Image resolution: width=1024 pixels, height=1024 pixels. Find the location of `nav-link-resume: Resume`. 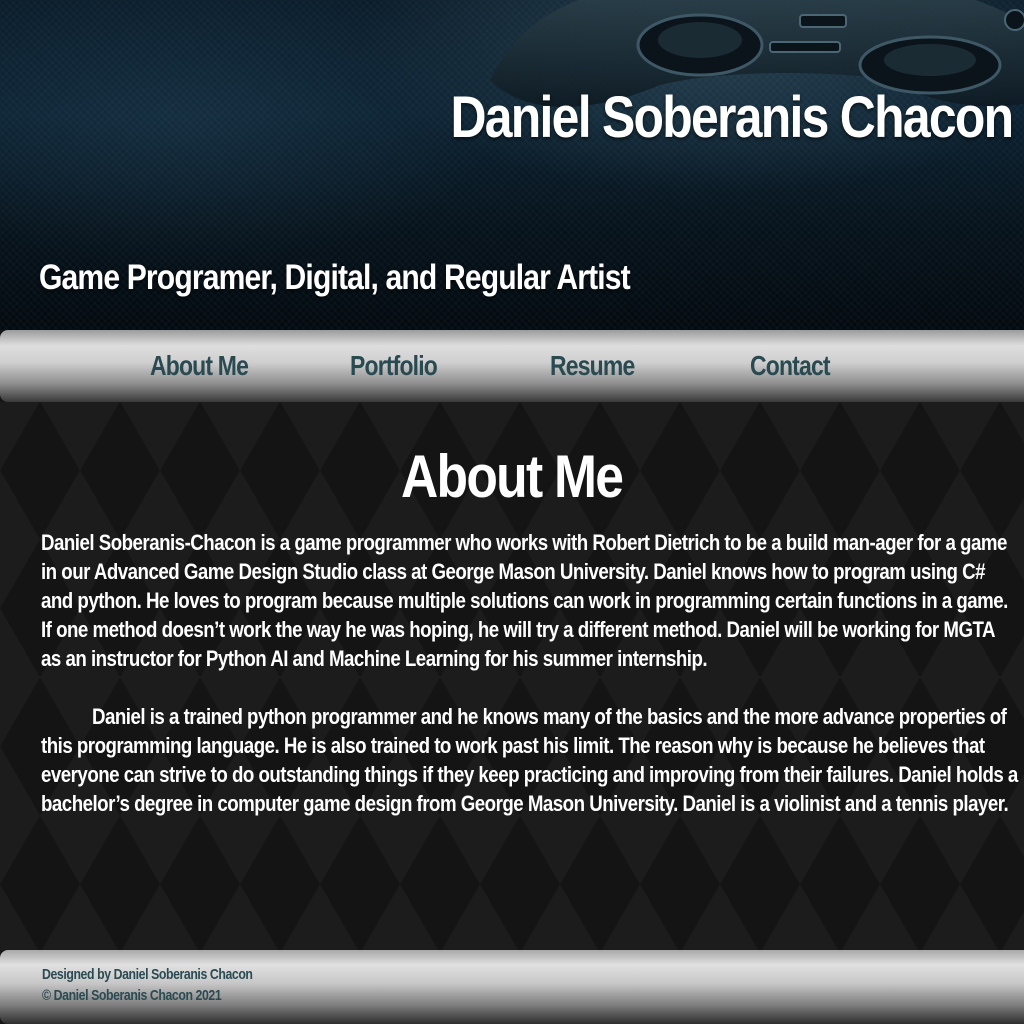

nav-link-resume: Resume is located at coordinates (592, 366).